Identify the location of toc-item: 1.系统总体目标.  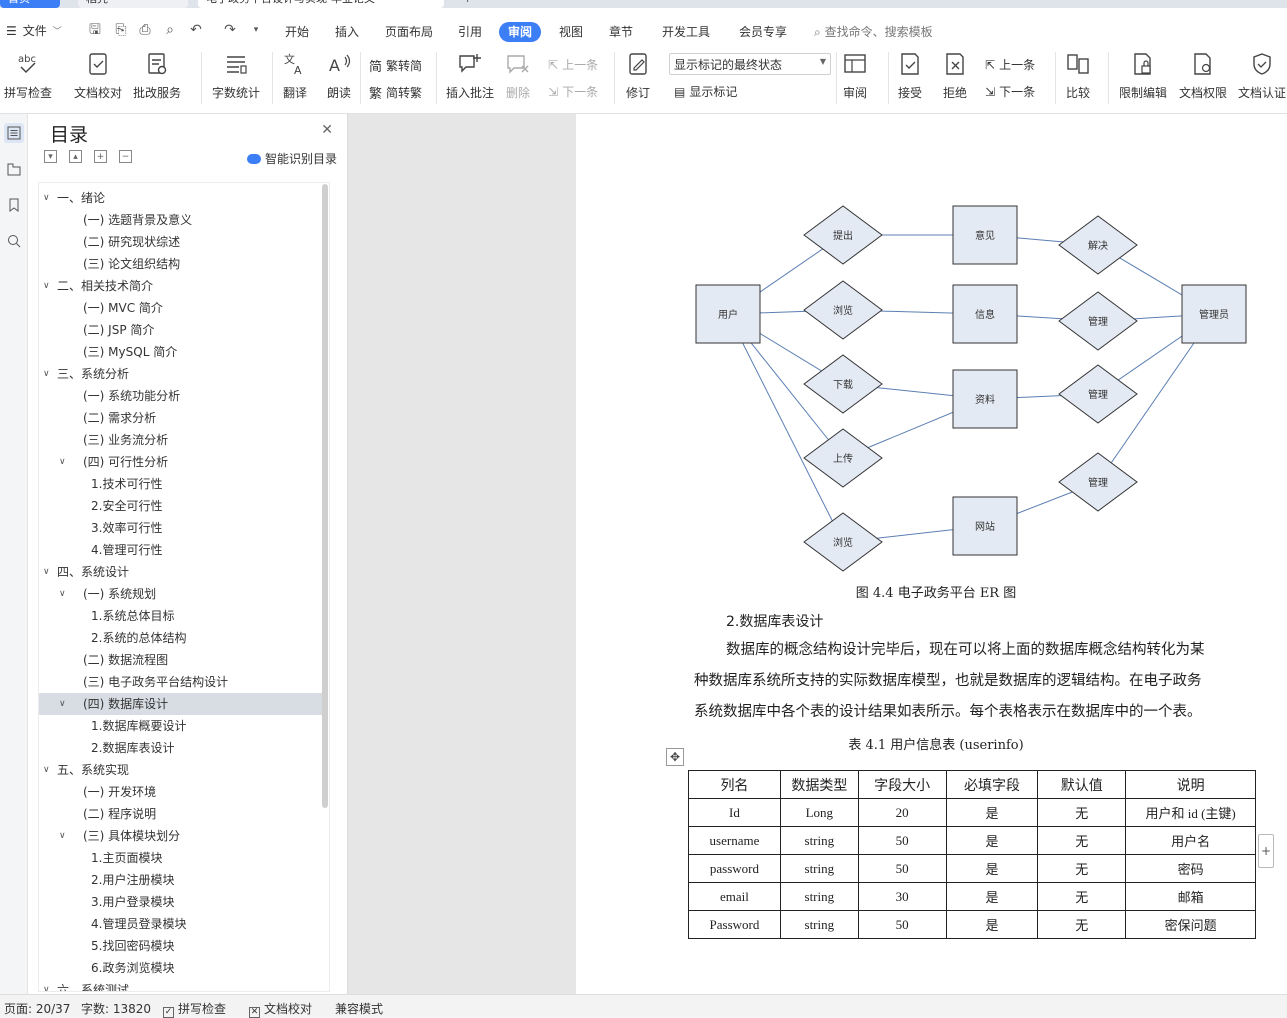
(181, 616).